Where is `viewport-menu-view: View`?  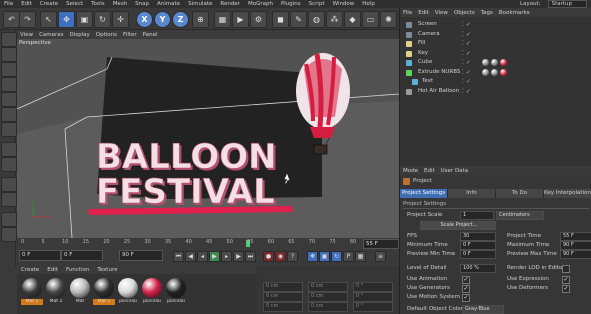
viewport-menu-view: View is located at coordinates (26, 35).